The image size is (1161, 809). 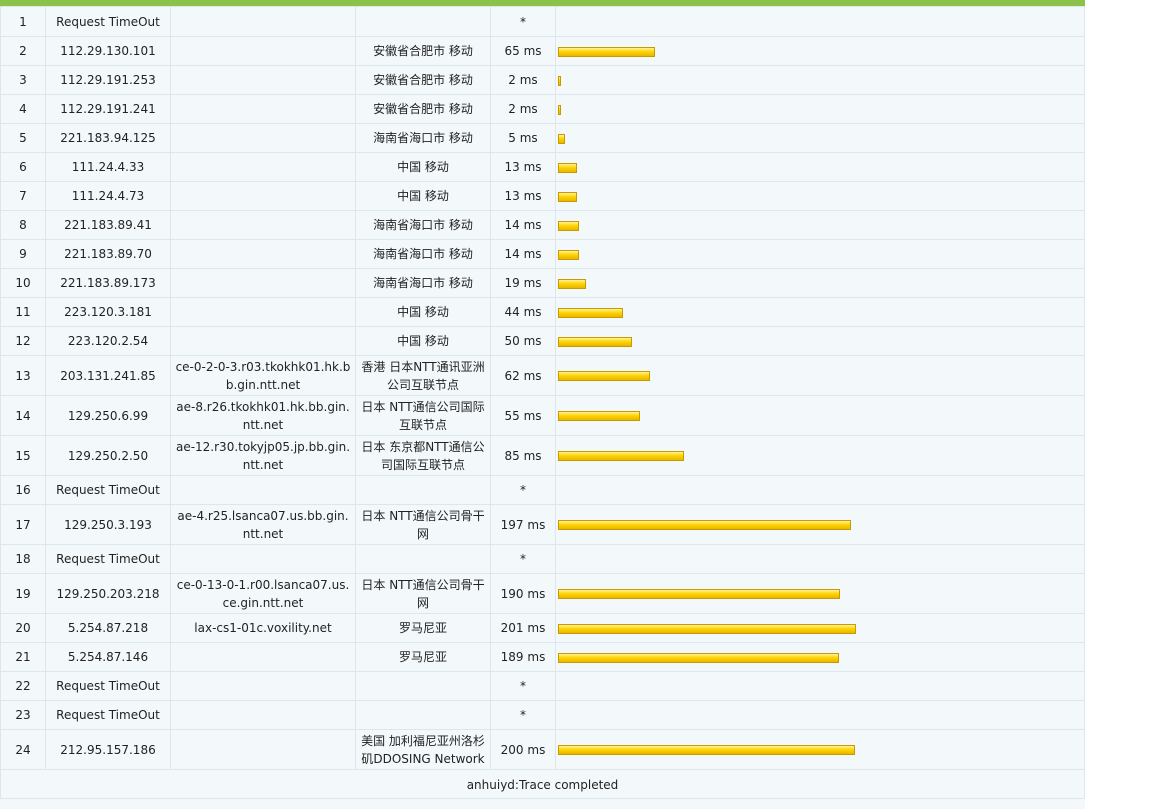 What do you see at coordinates (423, 749) in the screenshot?
I see `location: 美国 加利福尼亚州洛杉矶DDOSING Network` at bounding box center [423, 749].